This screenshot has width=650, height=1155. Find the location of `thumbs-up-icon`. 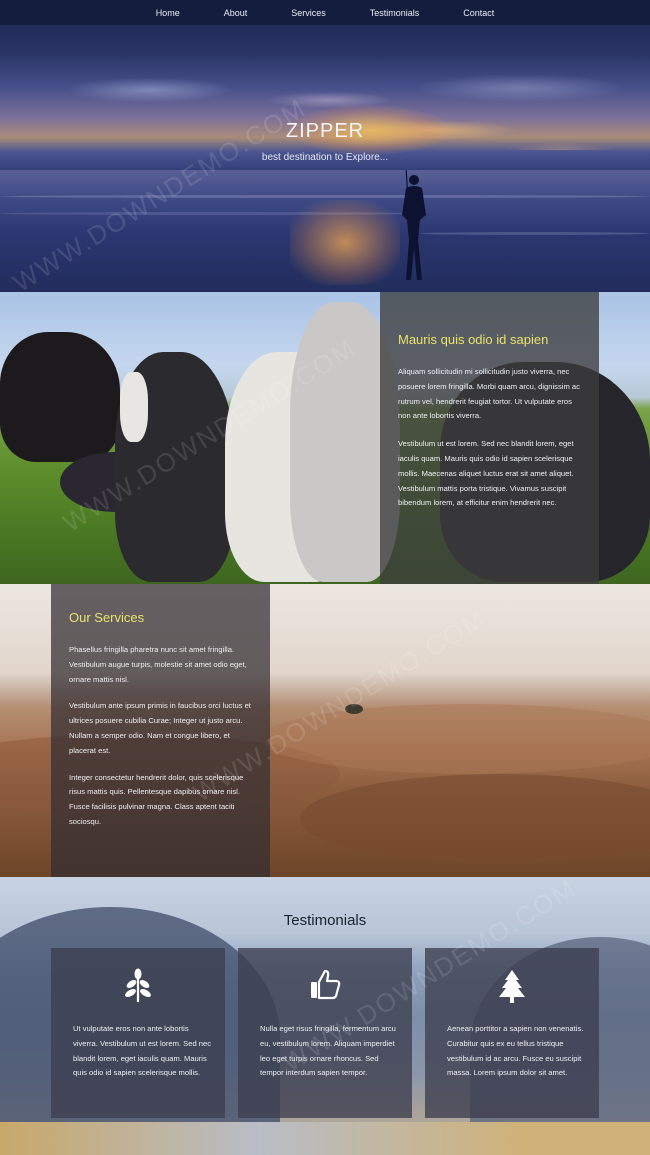

thumbs-up-icon is located at coordinates (325, 988).